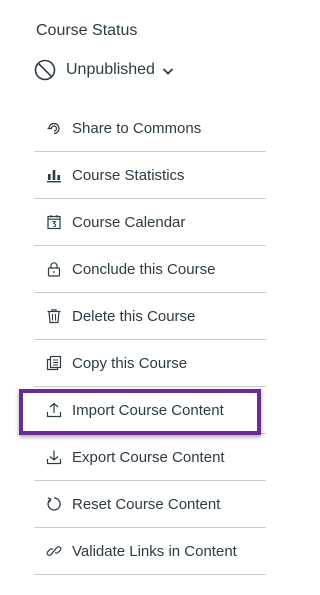 The height and width of the screenshot is (595, 320). I want to click on copy-course-button: Copy this Course, so click(150, 363).